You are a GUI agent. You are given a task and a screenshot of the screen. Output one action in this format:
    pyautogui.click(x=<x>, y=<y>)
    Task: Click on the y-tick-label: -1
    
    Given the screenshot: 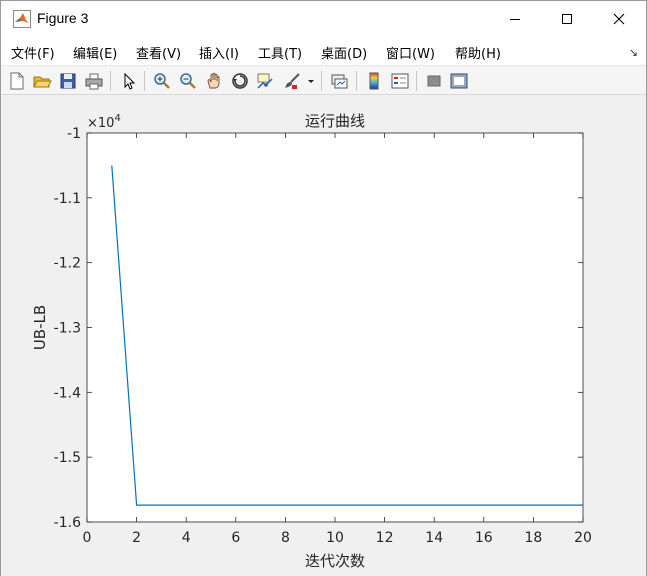 What is the action you would take?
    pyautogui.click(x=74, y=134)
    